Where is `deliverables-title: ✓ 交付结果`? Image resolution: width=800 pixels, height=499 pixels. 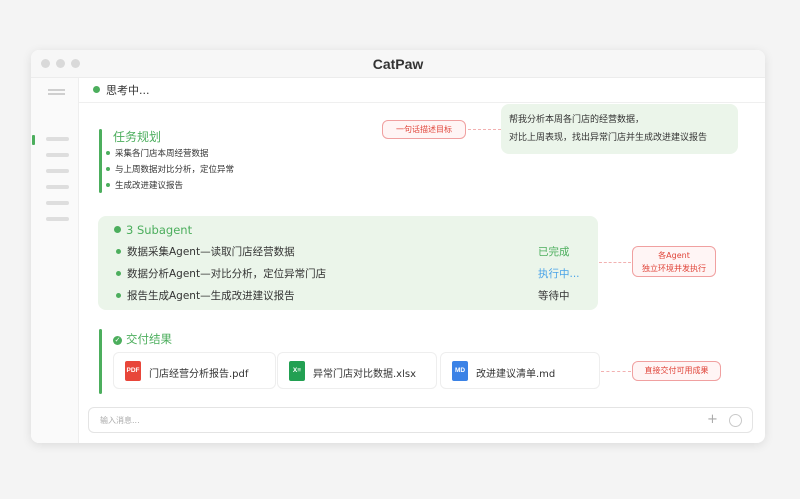
deliverables-title: ✓ 交付结果 is located at coordinates (142, 339).